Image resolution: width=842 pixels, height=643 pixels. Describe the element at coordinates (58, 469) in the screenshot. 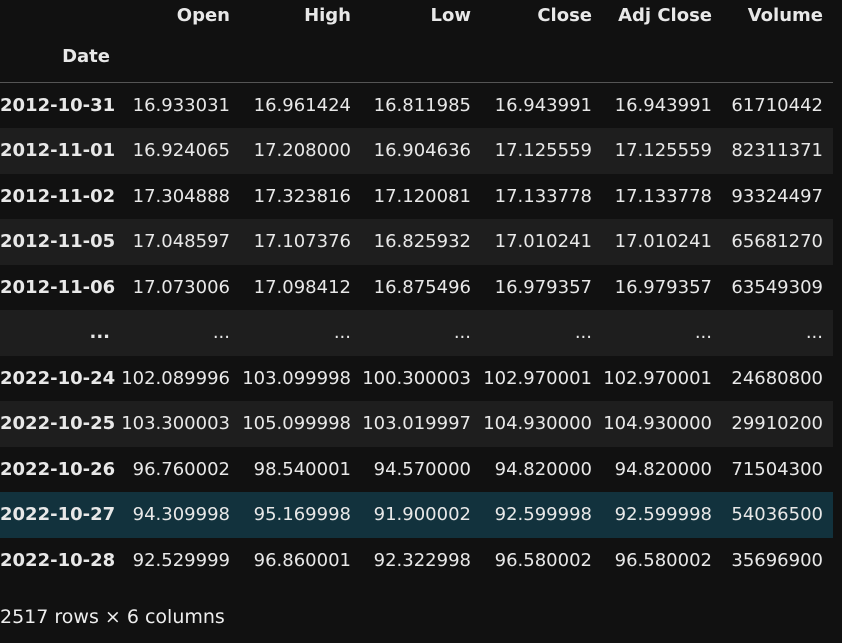

I see `row-index-date: 2022-10-26` at that location.